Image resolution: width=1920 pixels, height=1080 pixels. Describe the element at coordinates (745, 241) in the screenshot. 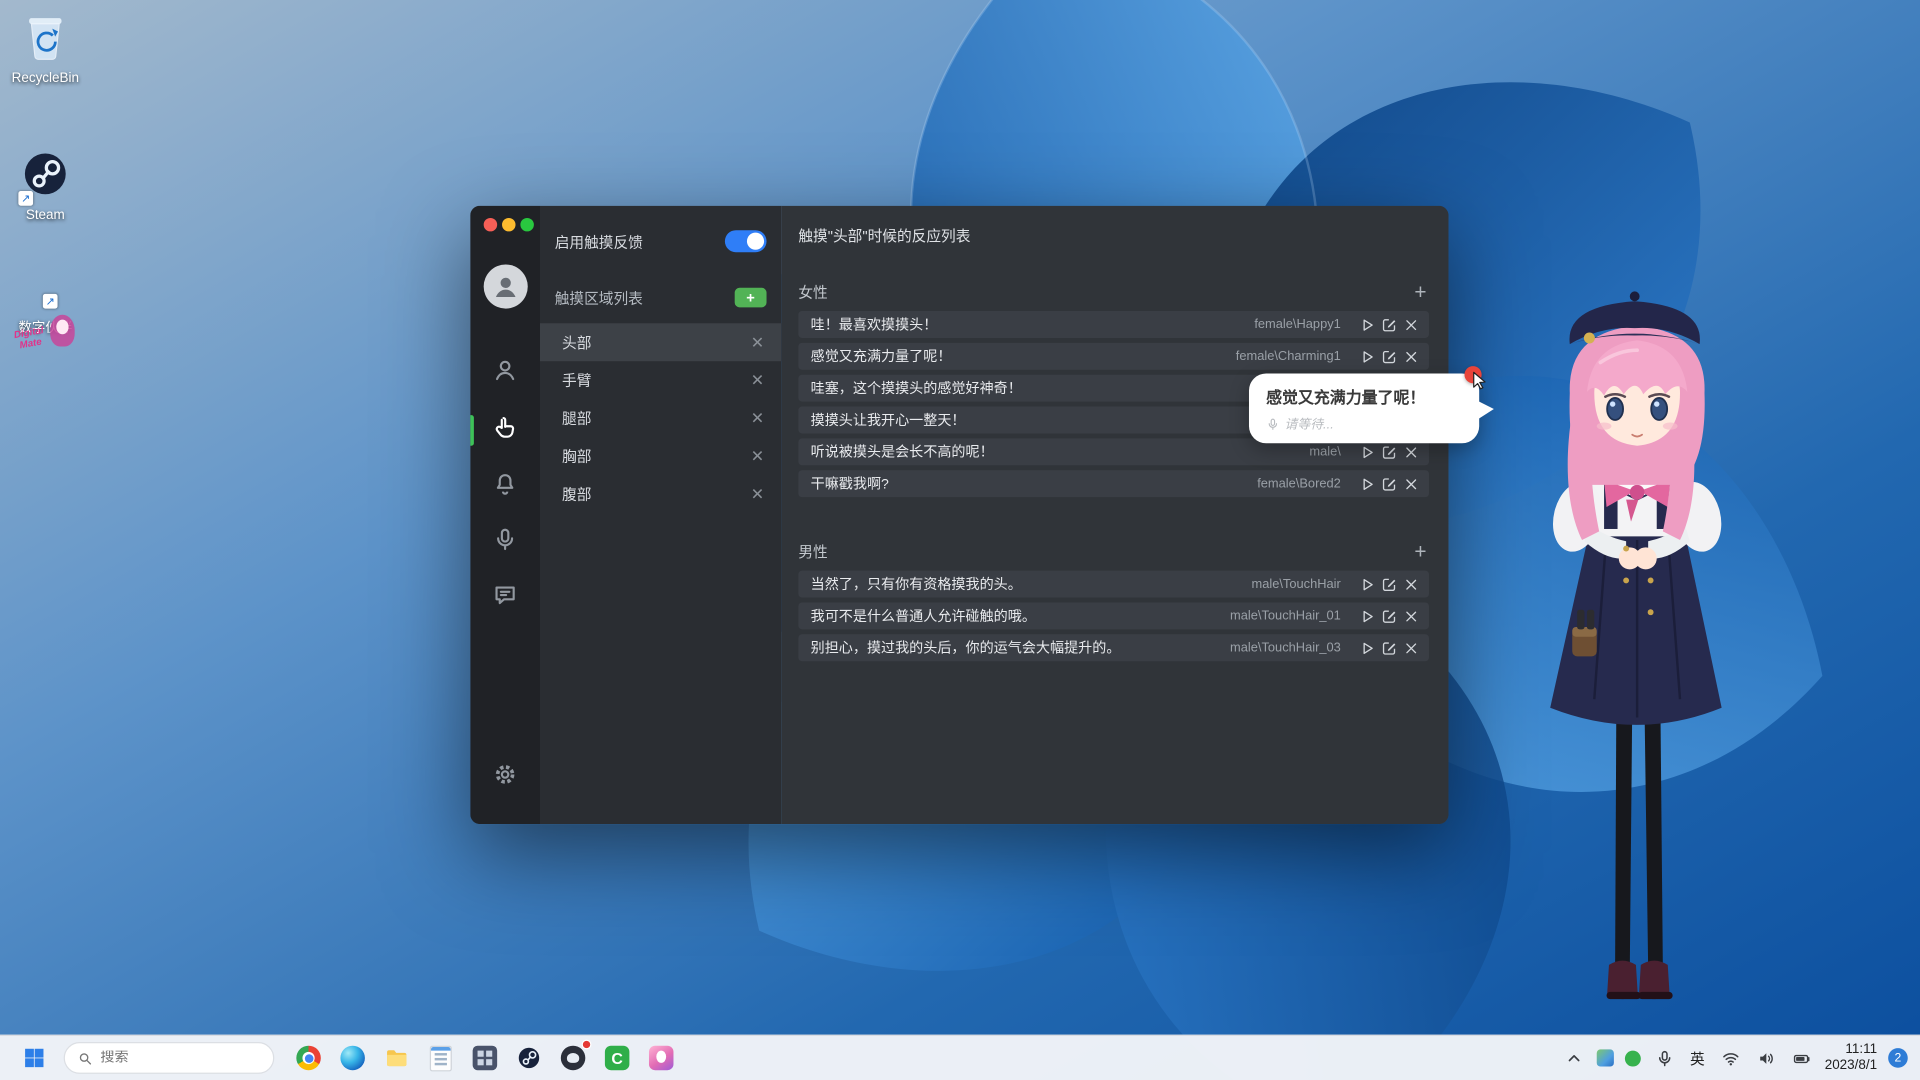

I see `enable-feedback-toggle` at that location.